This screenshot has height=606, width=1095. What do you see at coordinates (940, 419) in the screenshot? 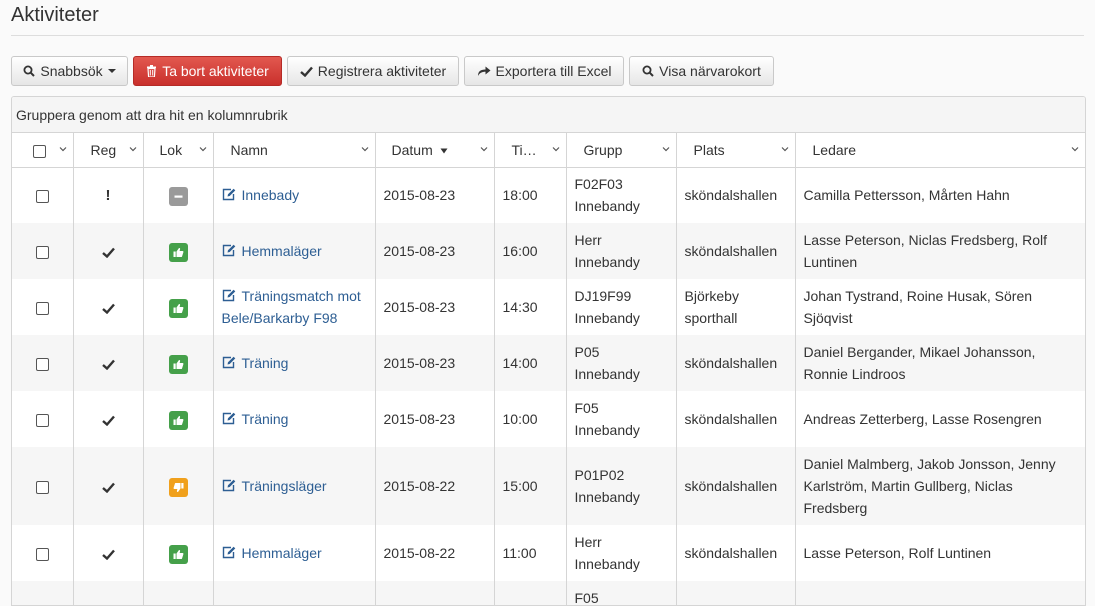
I see `ledare-cell: Andreas Zetterberg, Lasse Rosengren` at bounding box center [940, 419].